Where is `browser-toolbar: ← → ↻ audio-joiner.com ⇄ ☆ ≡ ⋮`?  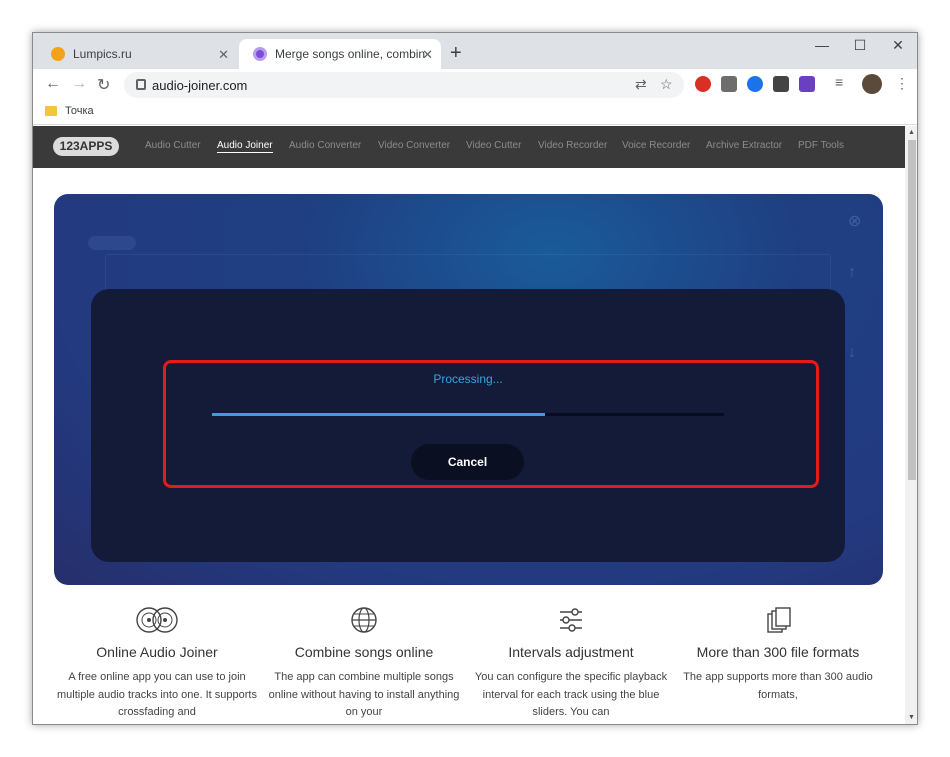 browser-toolbar: ← → ↻ audio-joiner.com ⇄ ☆ ≡ ⋮ is located at coordinates (475, 85).